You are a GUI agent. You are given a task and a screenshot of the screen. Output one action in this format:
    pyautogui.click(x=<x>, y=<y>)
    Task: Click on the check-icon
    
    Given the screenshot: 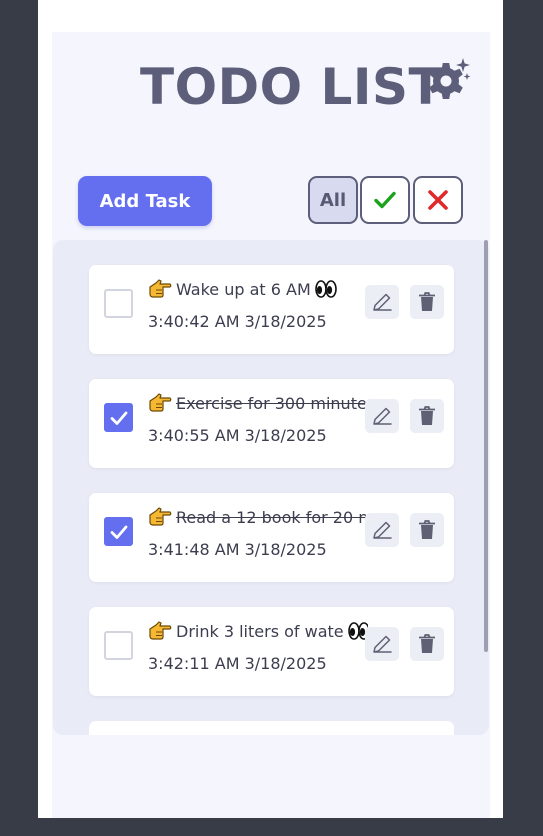 What is the action you would take?
    pyautogui.click(x=385, y=200)
    